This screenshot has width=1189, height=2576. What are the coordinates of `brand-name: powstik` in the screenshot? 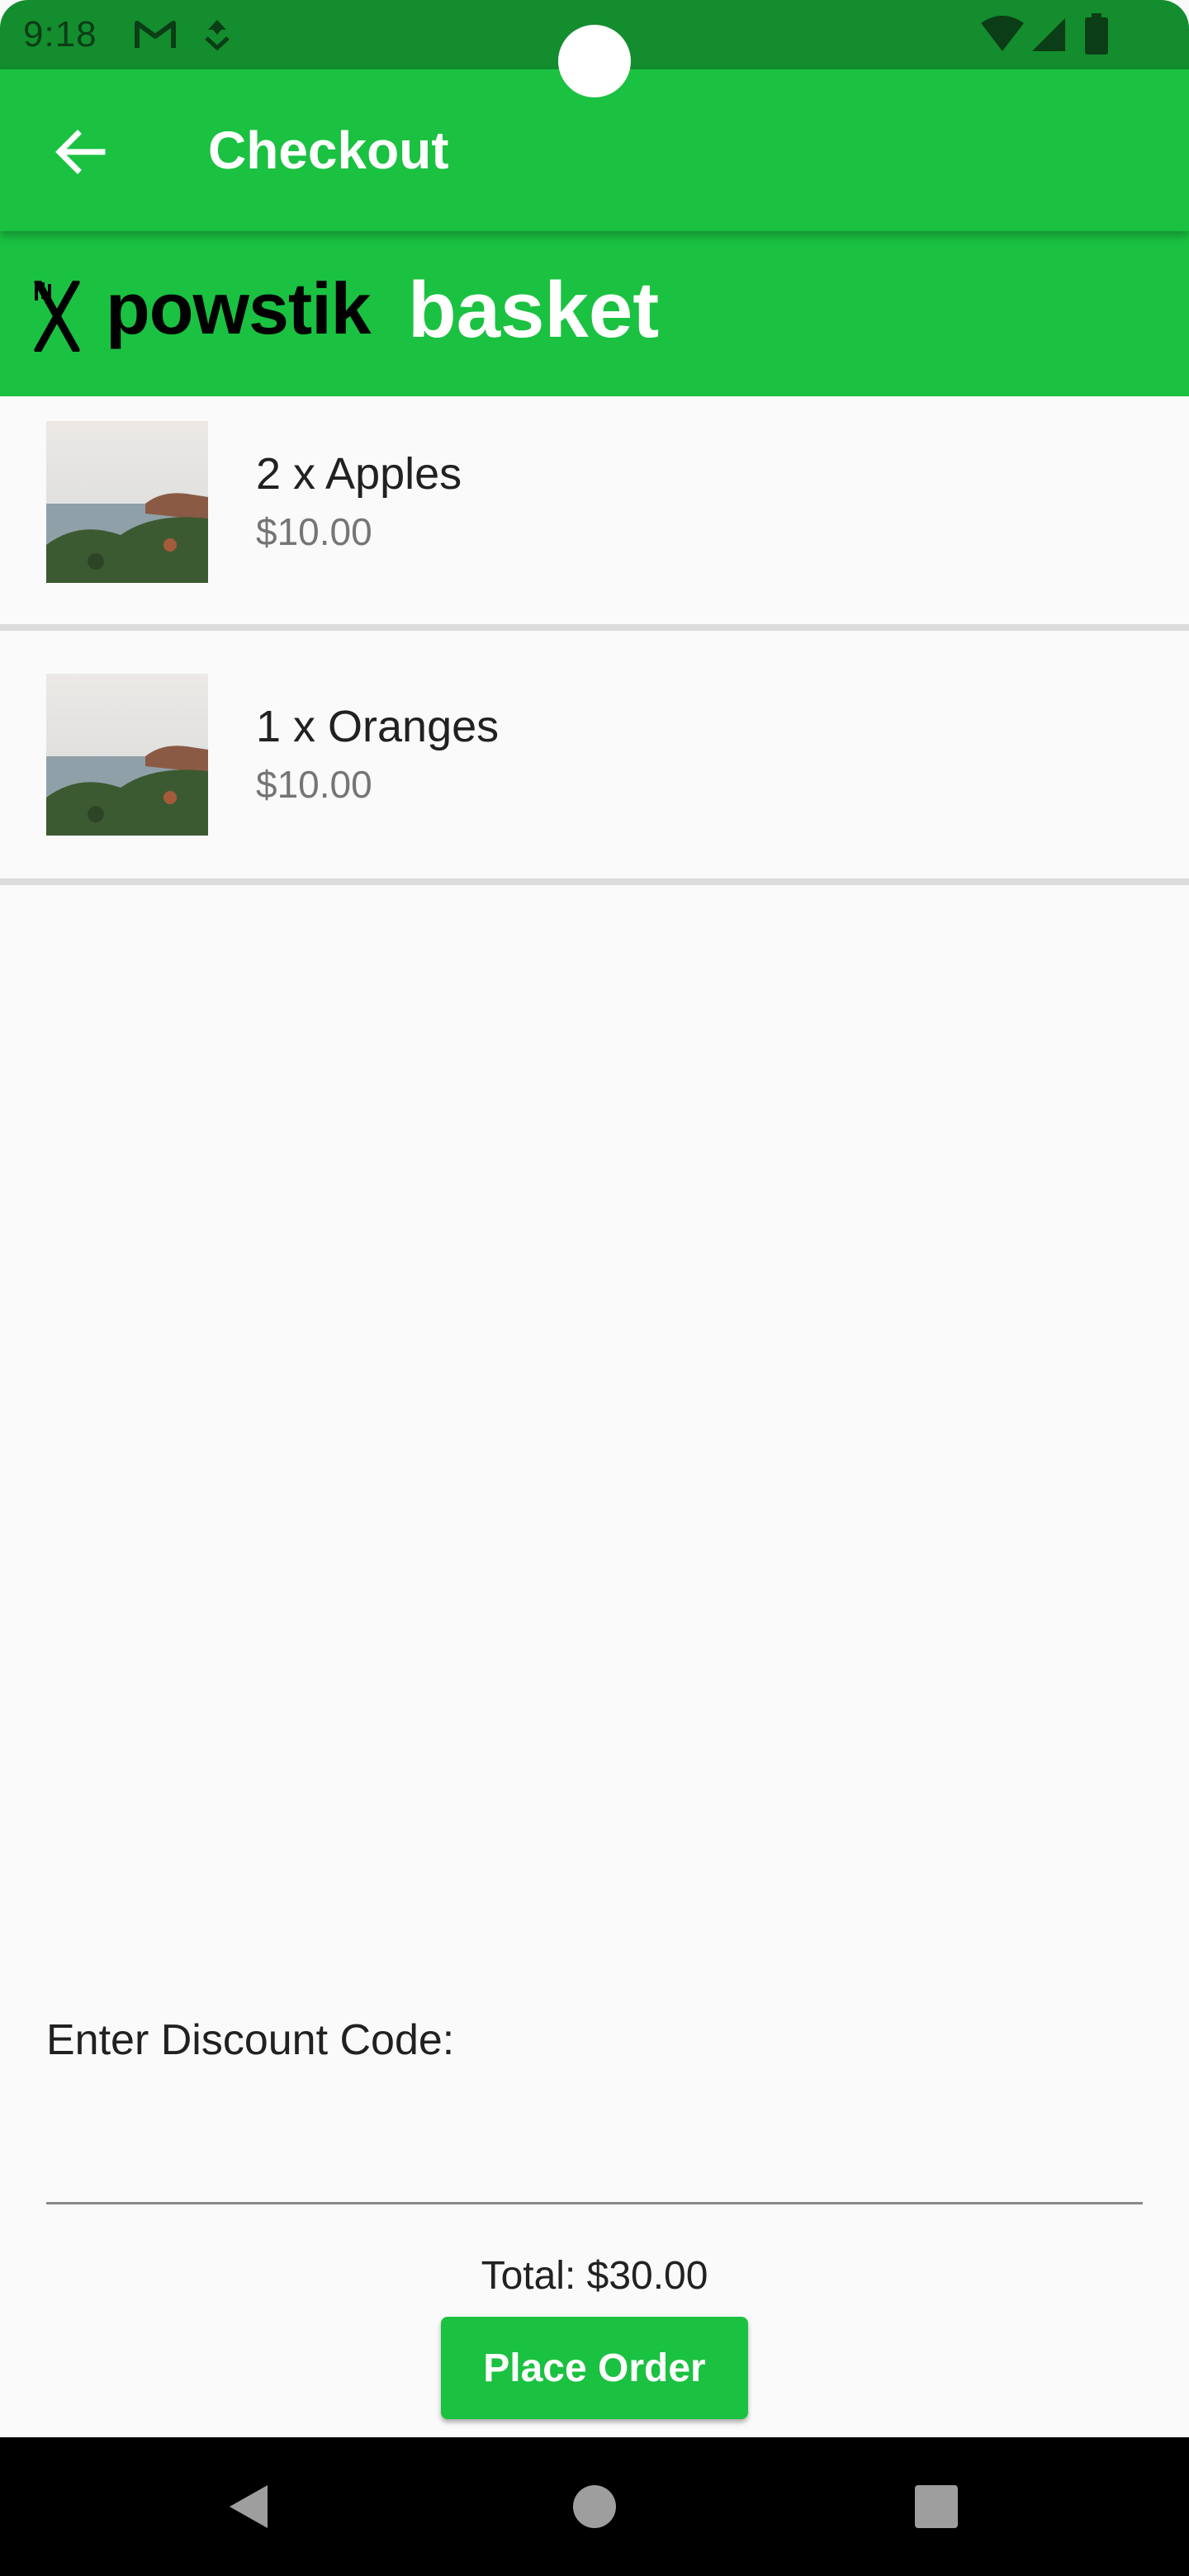 It's located at (239, 308).